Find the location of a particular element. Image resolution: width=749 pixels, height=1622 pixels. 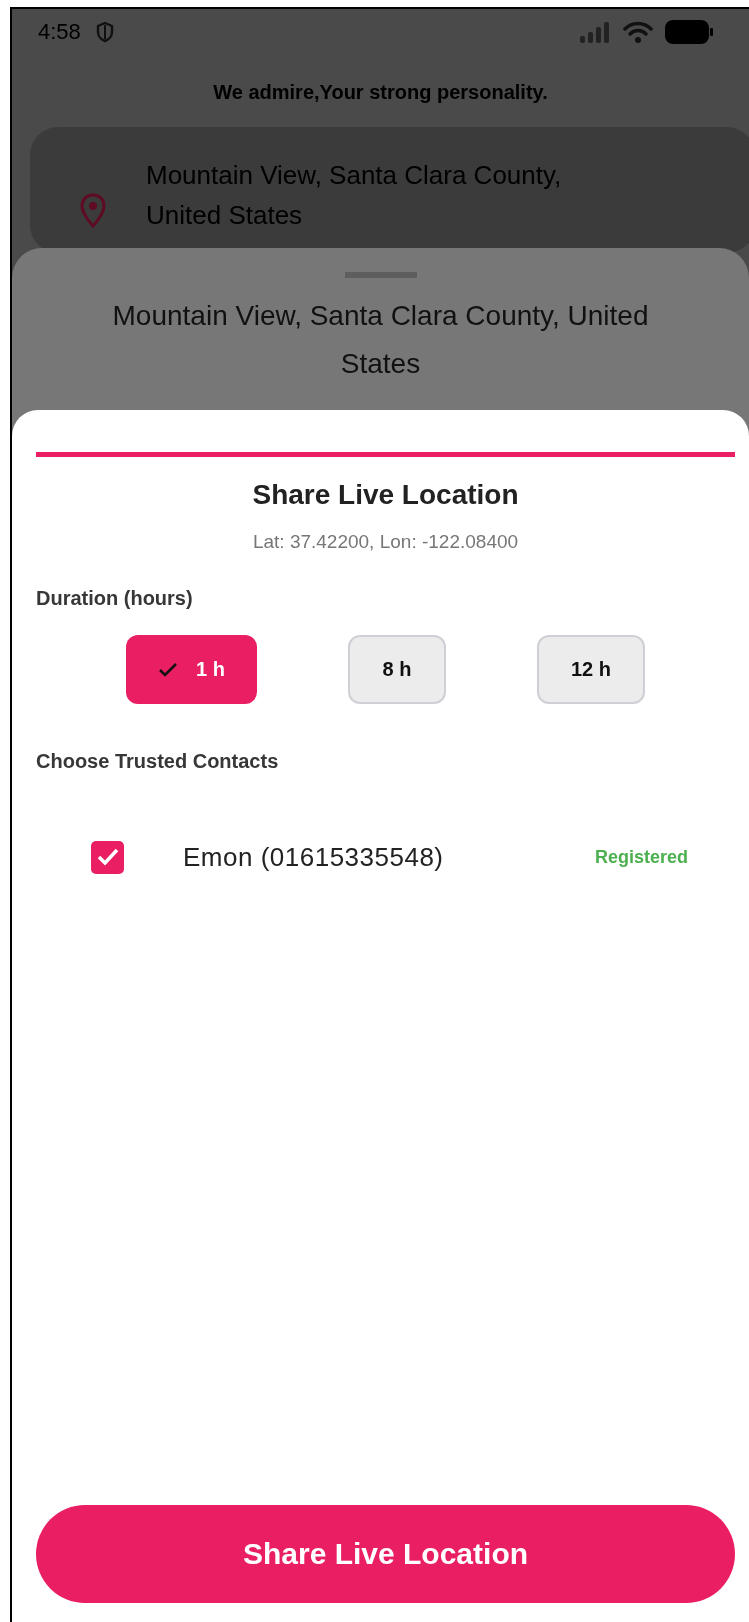

duration-chip: 1 h is located at coordinates (191, 669).